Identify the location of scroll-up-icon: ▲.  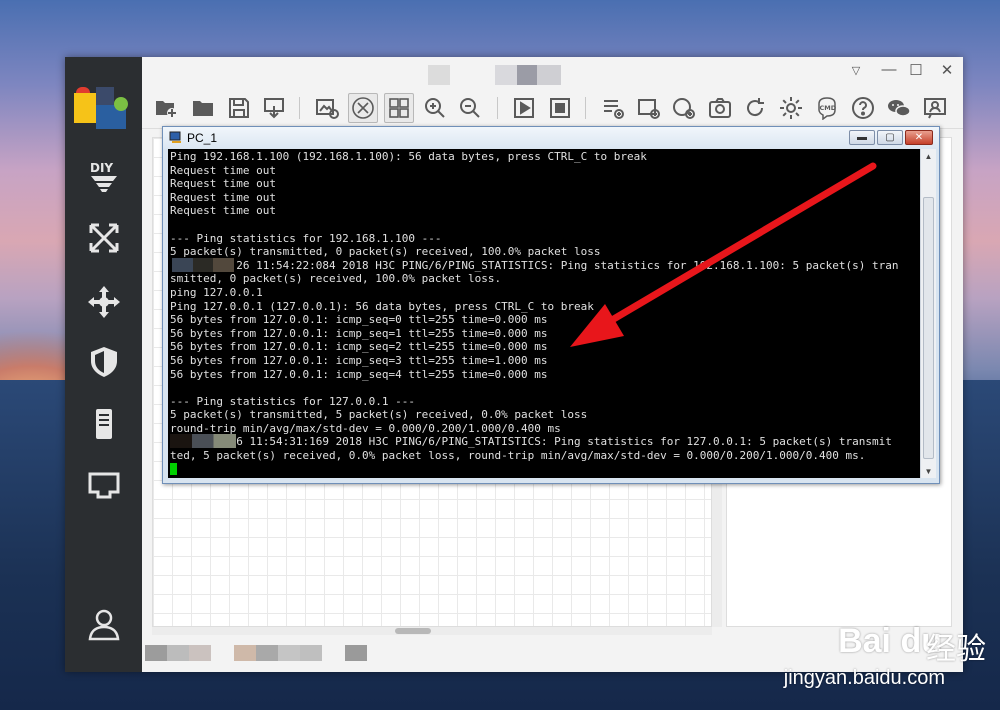
(928, 156).